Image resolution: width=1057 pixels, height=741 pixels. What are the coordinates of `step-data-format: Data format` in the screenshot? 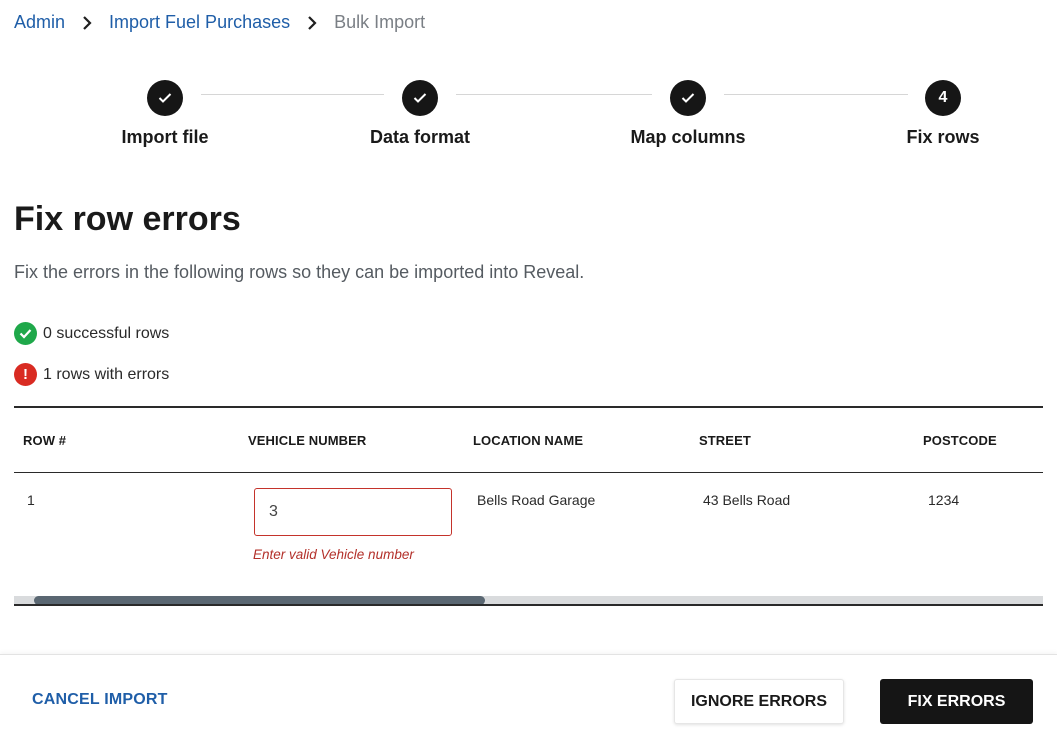 It's located at (420, 114).